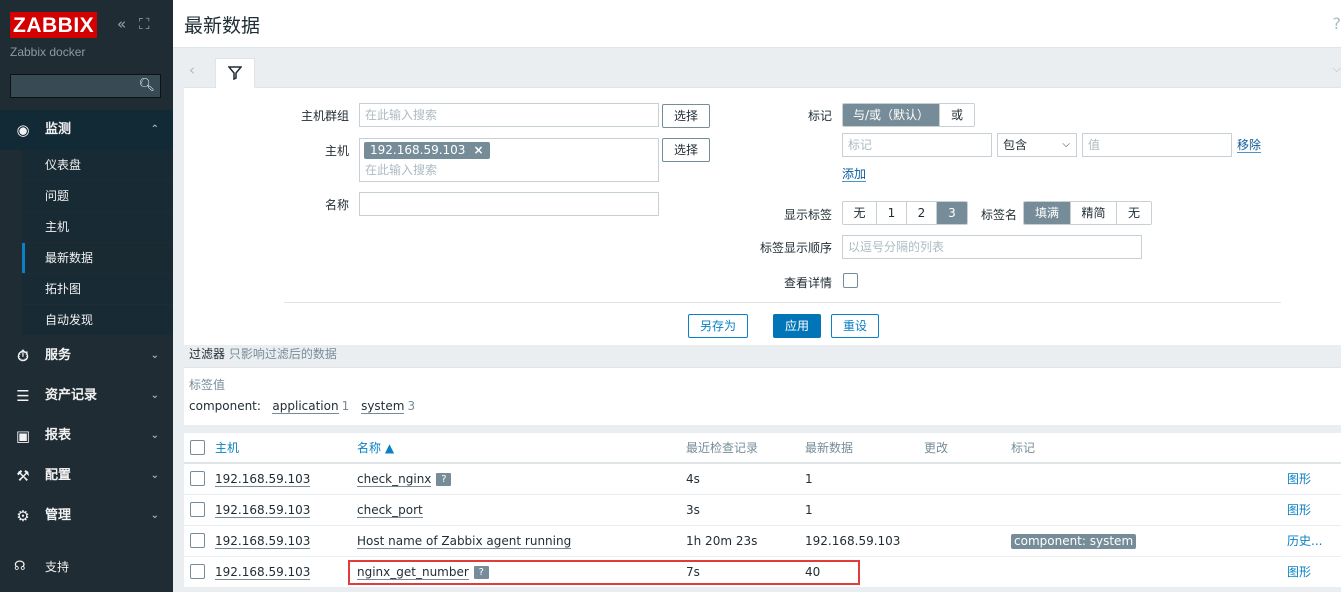 The height and width of the screenshot is (592, 1341). Describe the element at coordinates (922, 213) in the screenshot. I see `show-tags-2: 2` at that location.